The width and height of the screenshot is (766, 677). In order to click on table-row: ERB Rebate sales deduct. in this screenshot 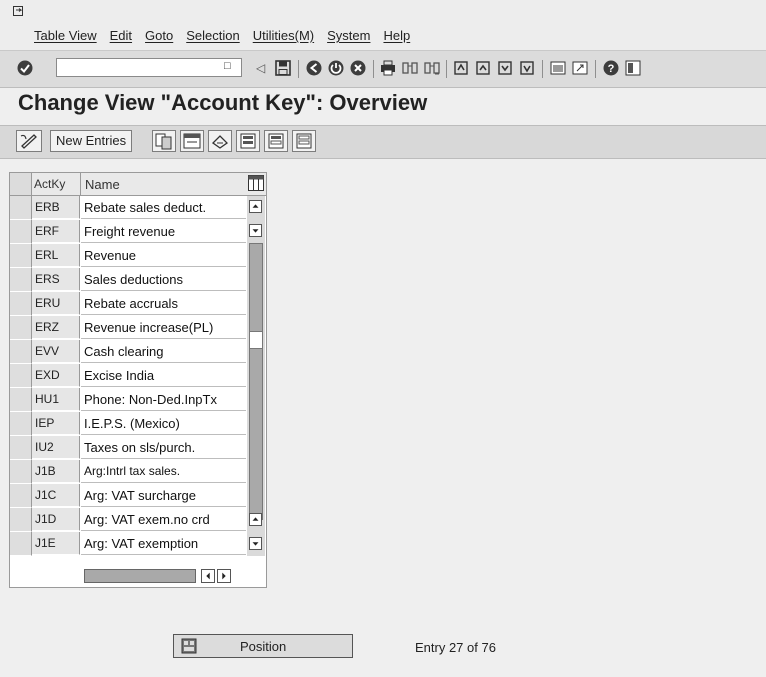, I will do `click(128, 208)`.